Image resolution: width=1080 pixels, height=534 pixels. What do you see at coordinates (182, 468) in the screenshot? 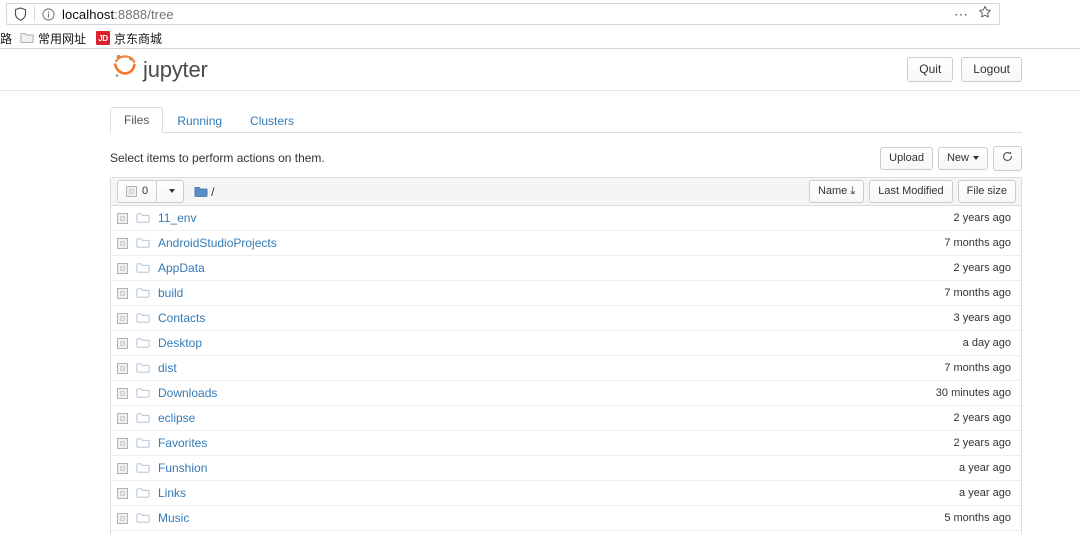
I see `file-name-link: Funshion` at bounding box center [182, 468].